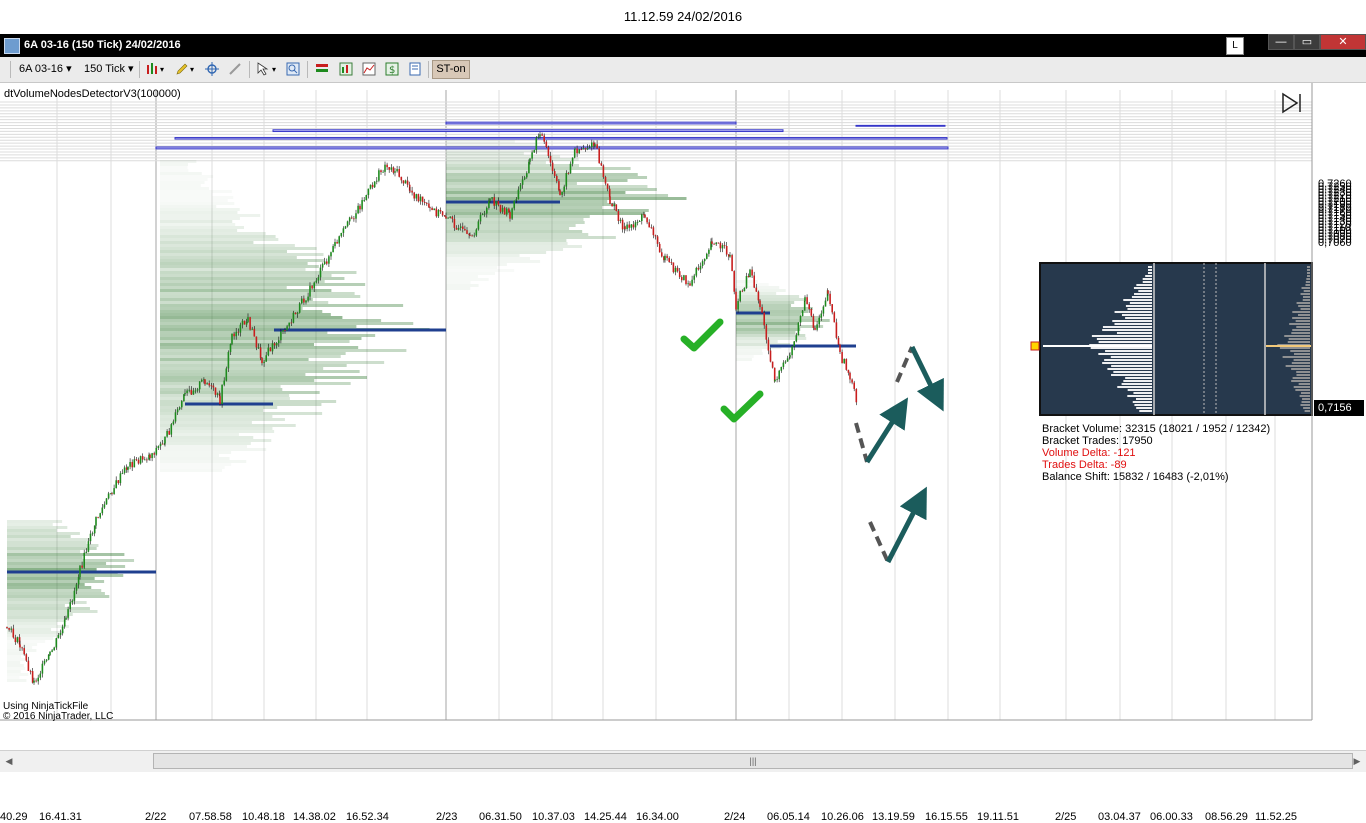  I want to click on minimize-button: —, so click(1281, 42).